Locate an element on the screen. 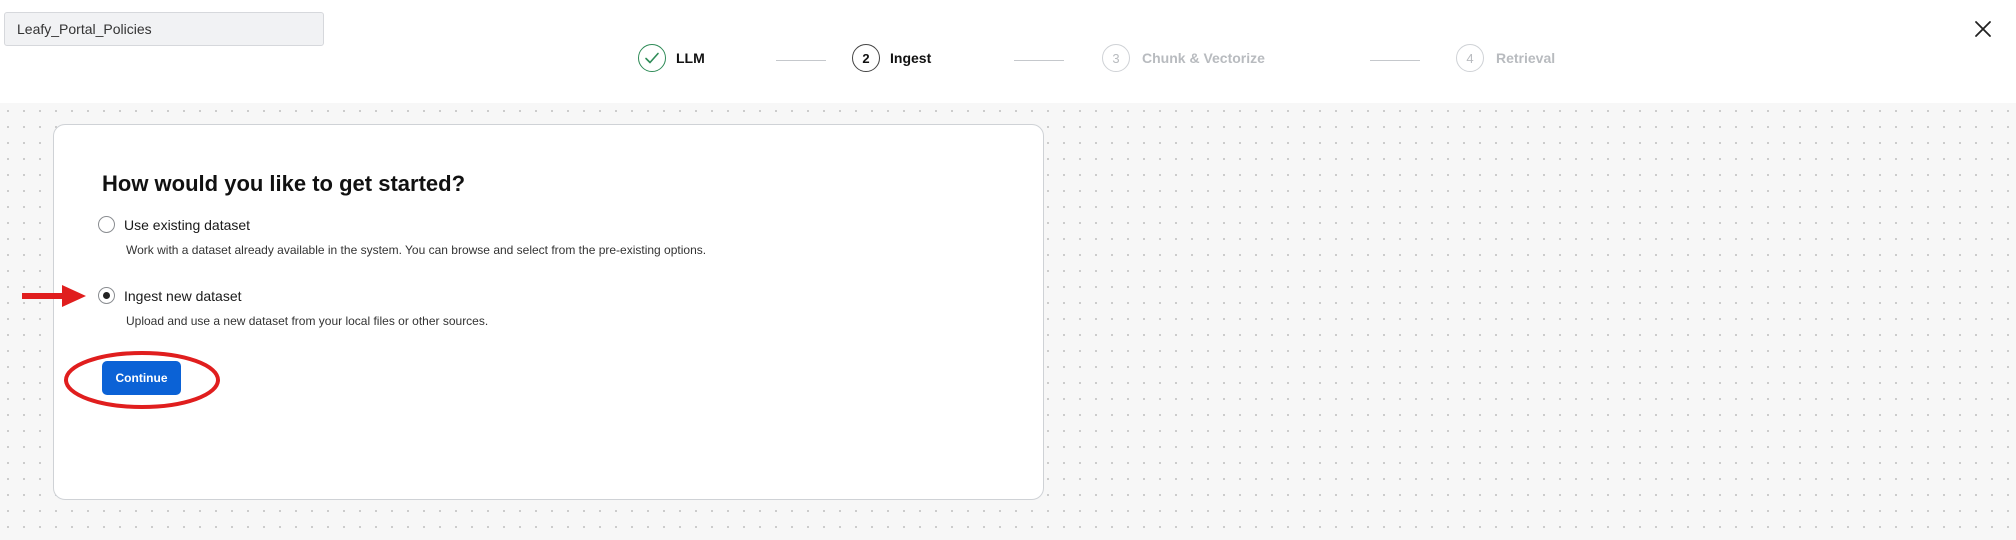  option-row-ingest-new: Ingest new dataset is located at coordinates (293, 295).